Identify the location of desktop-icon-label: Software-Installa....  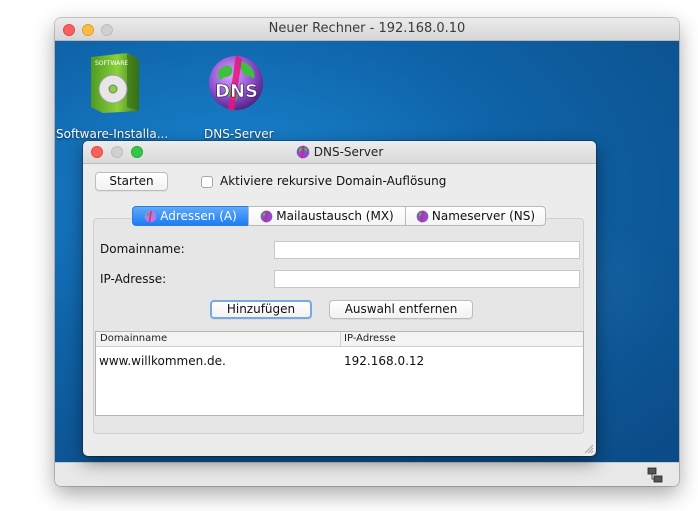
(112, 134).